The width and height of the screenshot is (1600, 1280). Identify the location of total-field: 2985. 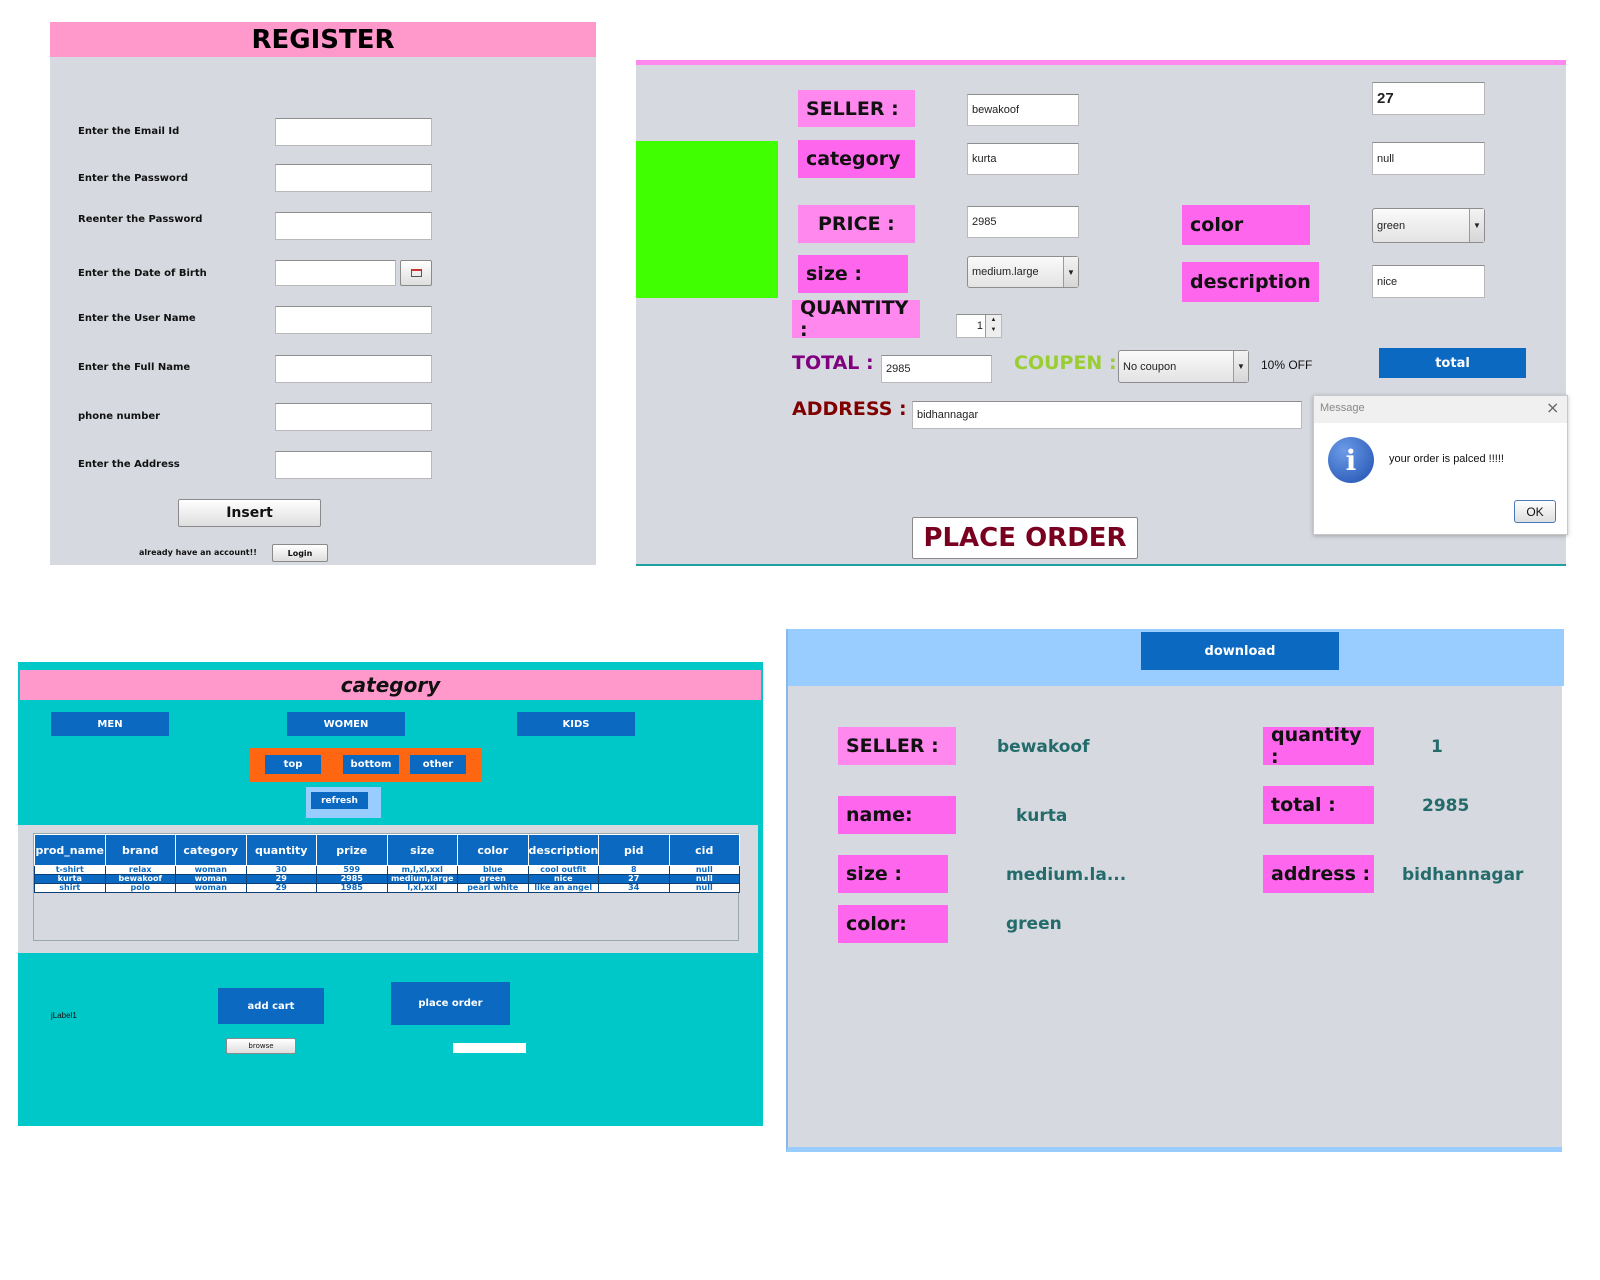
(936, 369).